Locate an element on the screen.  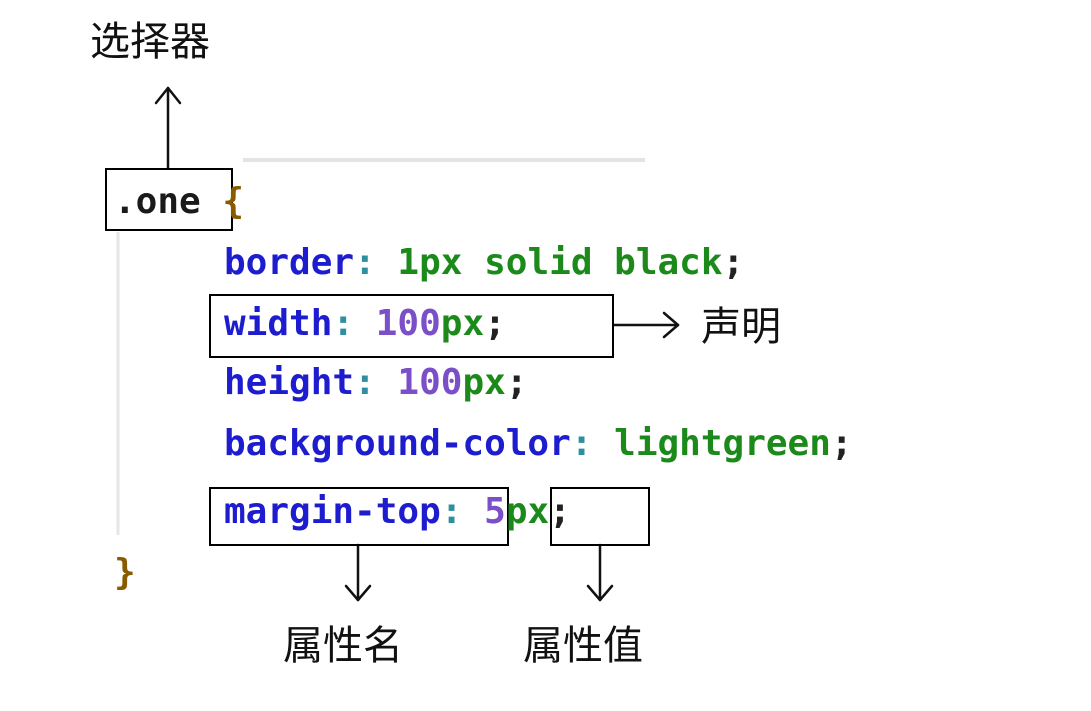
property-value-label: 属性值 is located at coordinates (583, 646).